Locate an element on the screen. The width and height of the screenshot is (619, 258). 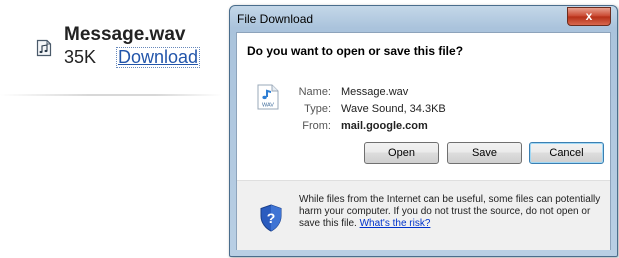
open-button: Open is located at coordinates (401, 153).